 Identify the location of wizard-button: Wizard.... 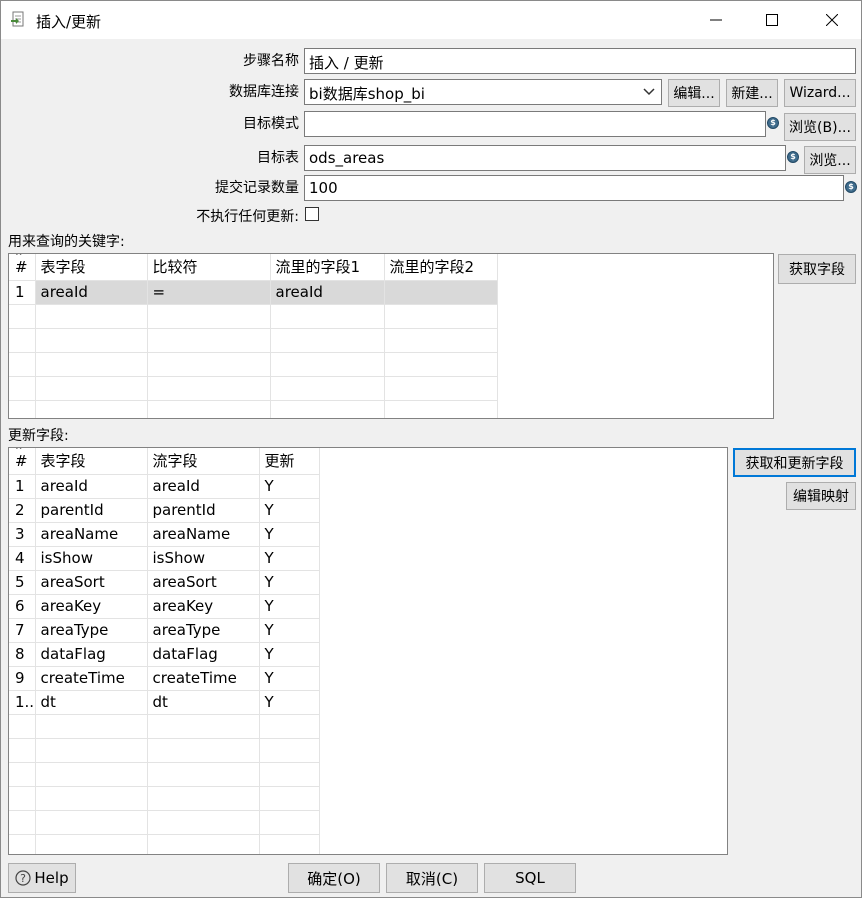
(820, 93).